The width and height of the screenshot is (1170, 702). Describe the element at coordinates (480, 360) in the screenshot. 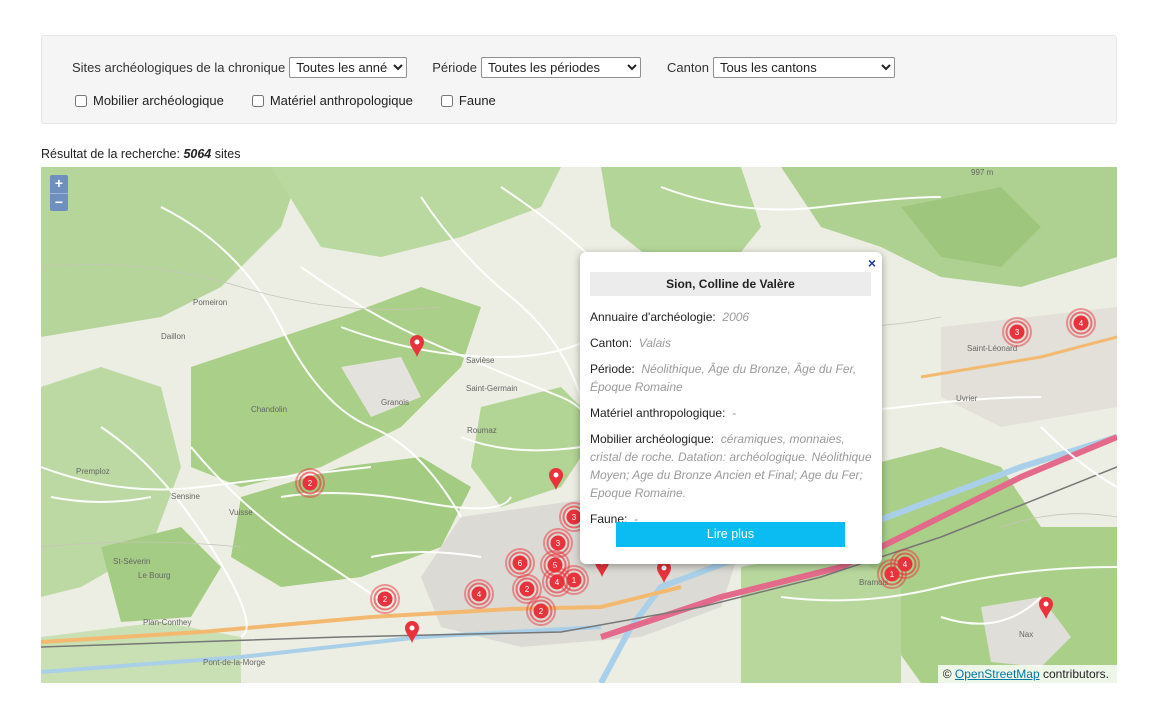

I see `place-label: Savièse` at that location.